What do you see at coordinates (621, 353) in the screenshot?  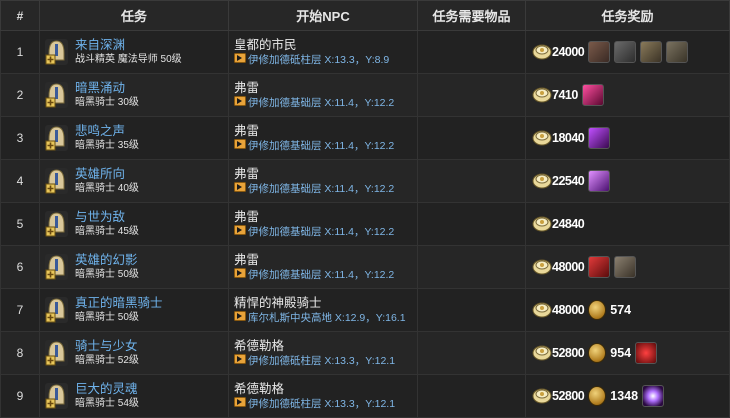 I see `seal-amount: 954` at bounding box center [621, 353].